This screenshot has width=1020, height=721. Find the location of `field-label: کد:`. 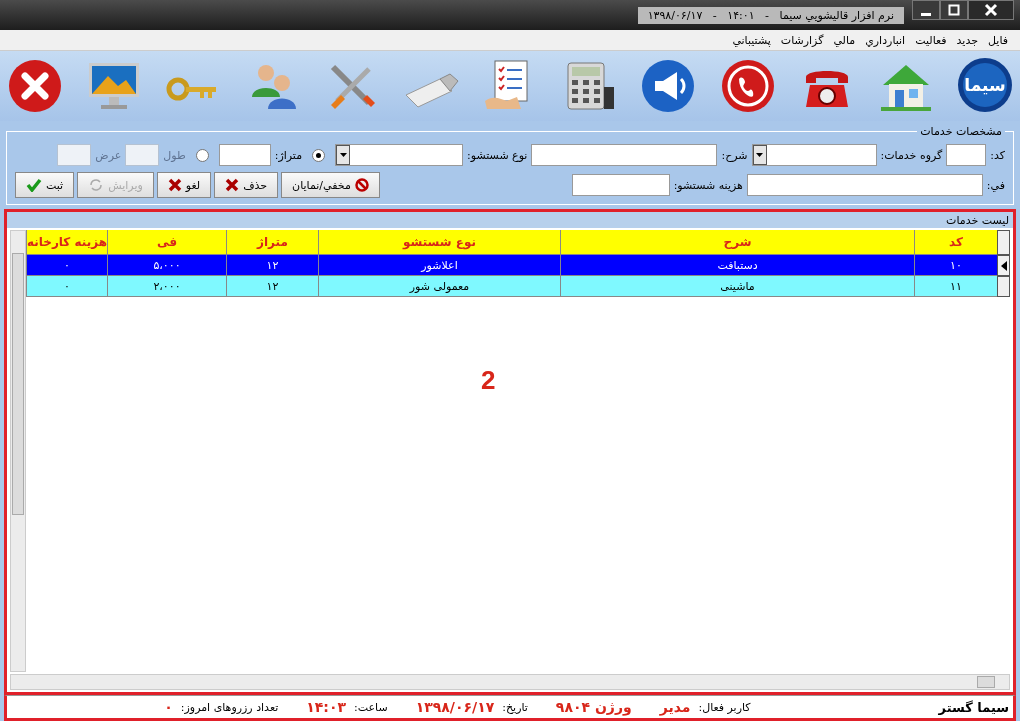

field-label: کد: is located at coordinates (997, 155).